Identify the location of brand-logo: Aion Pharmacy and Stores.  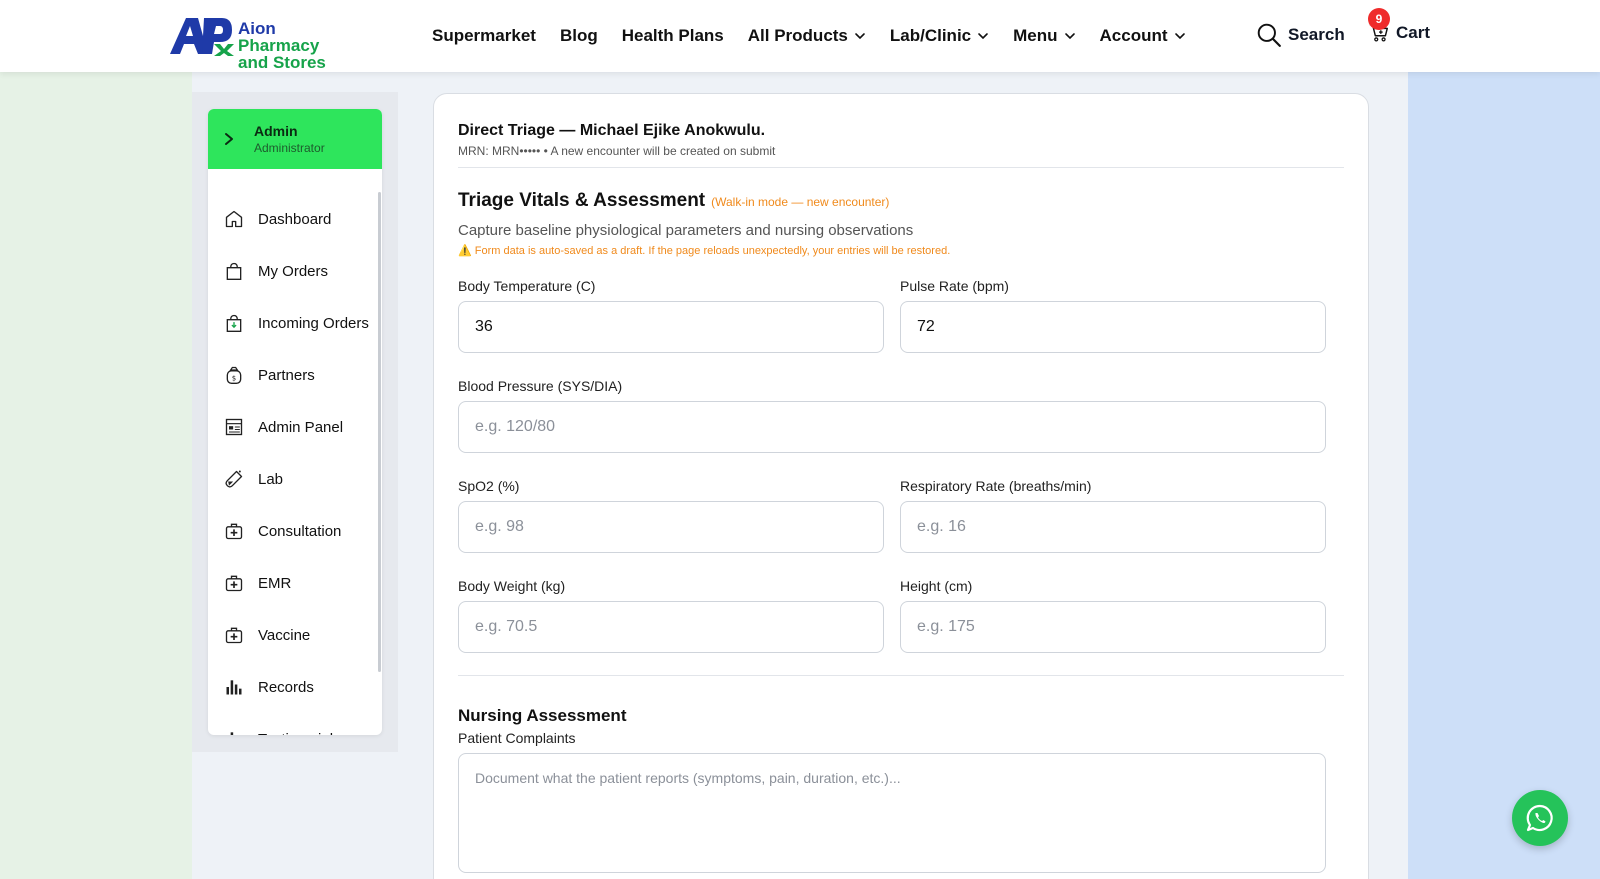
(263, 42).